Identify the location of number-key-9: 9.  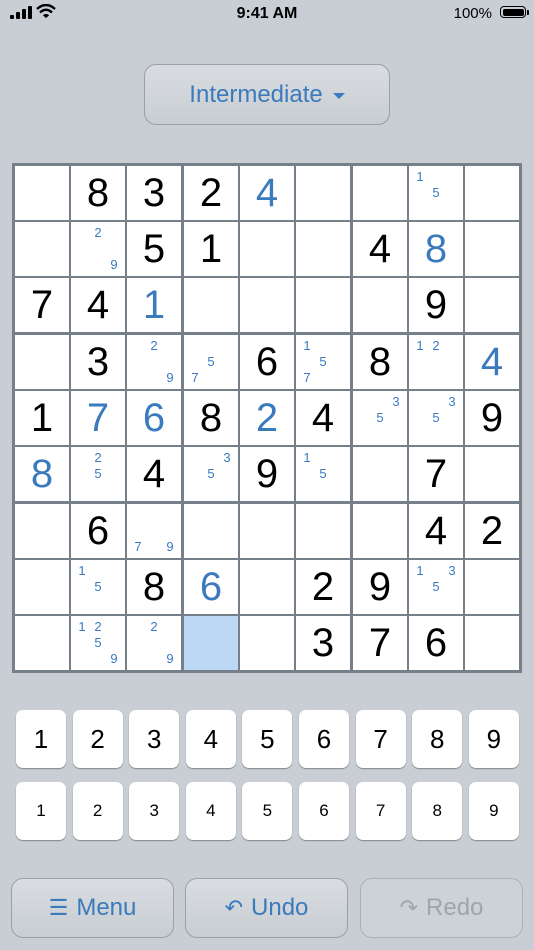
(493, 739).